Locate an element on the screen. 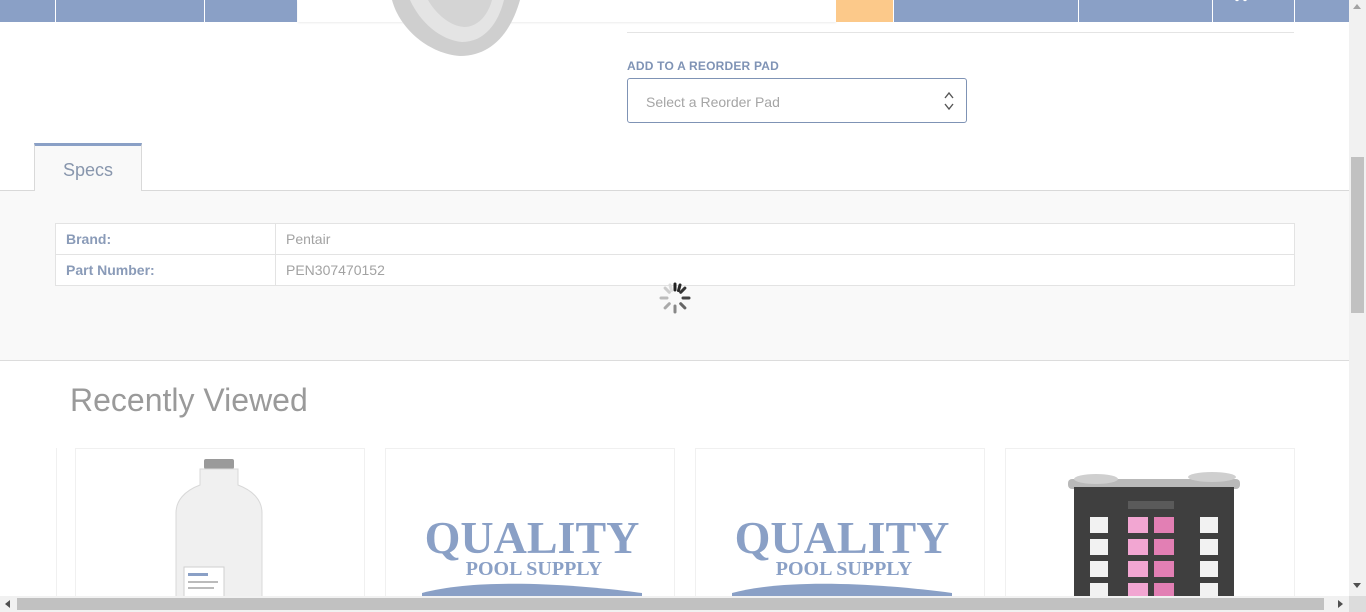 Image resolution: width=1366 pixels, height=612 pixels. scroll-down-arrow-icon is located at coordinates (1357, 585).